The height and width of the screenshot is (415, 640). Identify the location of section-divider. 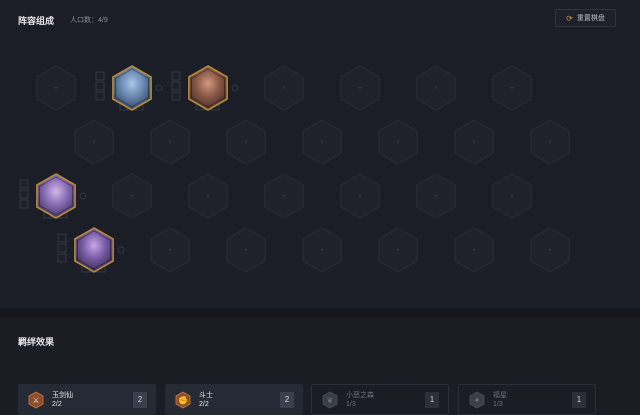
(320, 313).